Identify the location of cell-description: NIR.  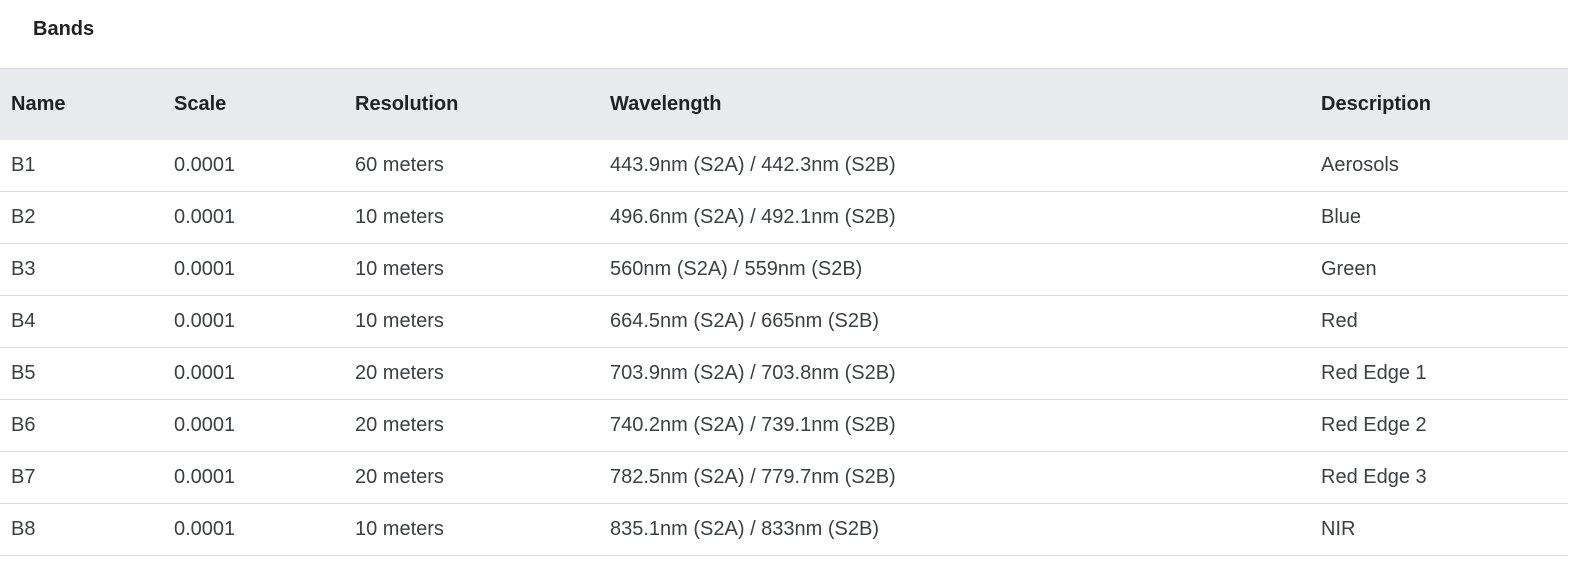
(1338, 529).